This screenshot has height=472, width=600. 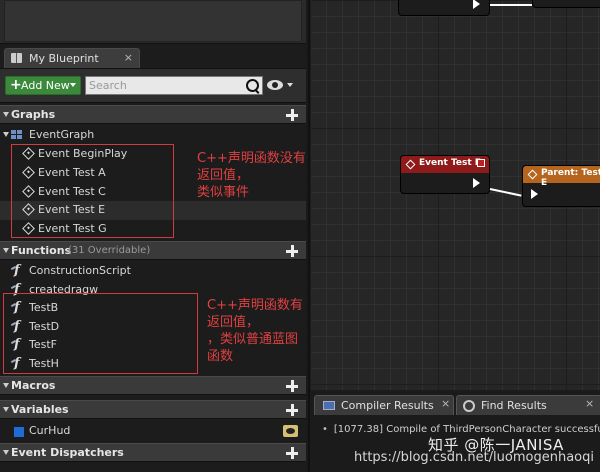 I want to click on section-variables: Variables, so click(x=153, y=409).